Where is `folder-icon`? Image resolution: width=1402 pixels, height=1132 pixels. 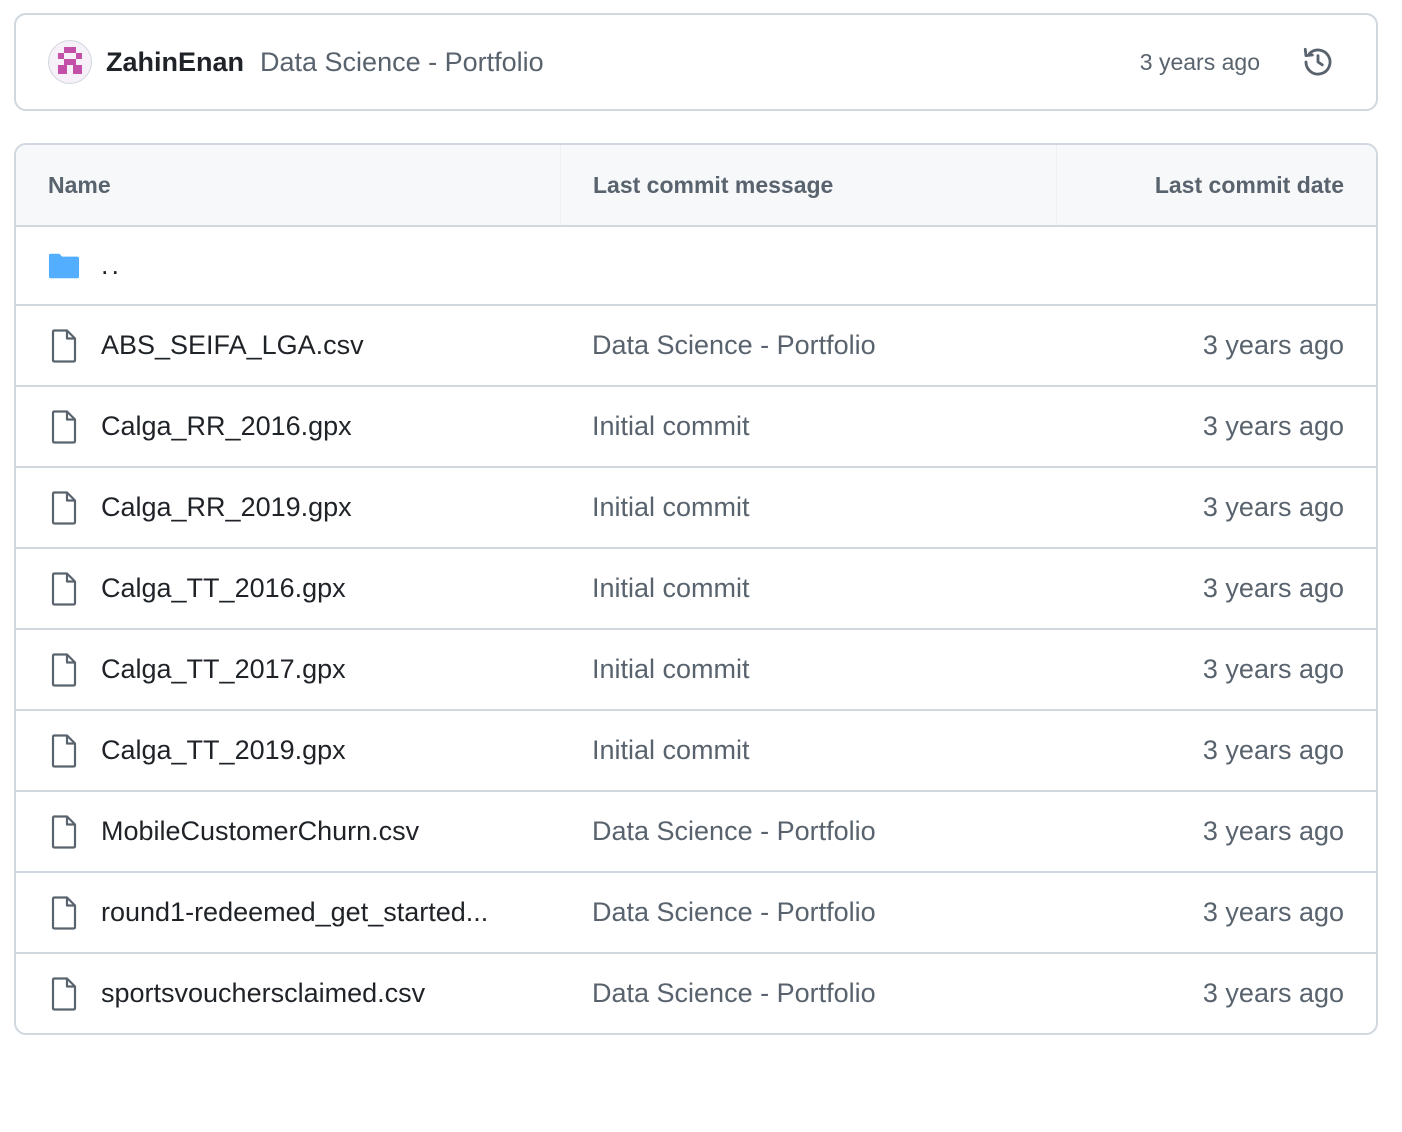 folder-icon is located at coordinates (64, 266).